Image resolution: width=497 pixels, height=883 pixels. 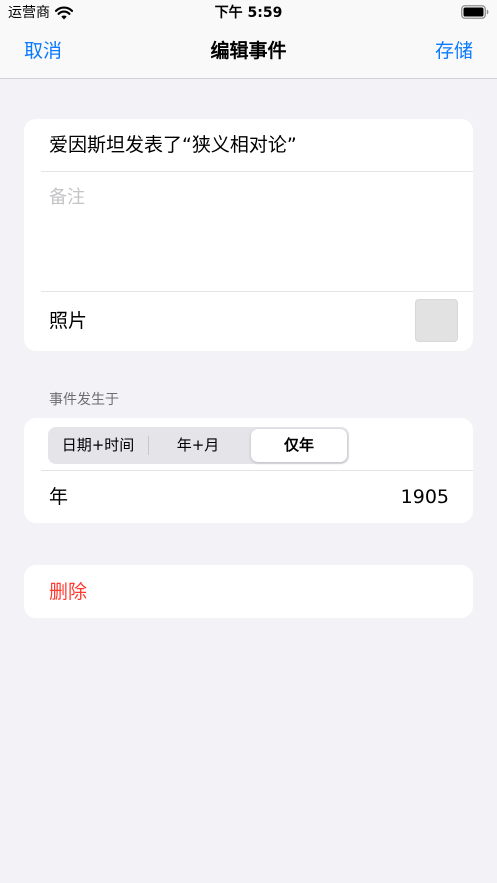 I want to click on segment-year-month: 年+月, so click(x=198, y=445).